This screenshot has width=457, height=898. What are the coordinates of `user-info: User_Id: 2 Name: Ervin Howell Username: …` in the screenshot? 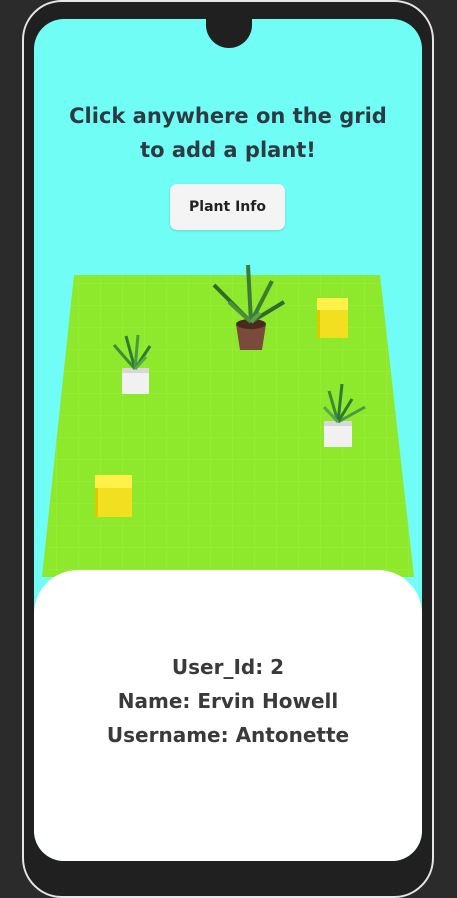 It's located at (228, 701).